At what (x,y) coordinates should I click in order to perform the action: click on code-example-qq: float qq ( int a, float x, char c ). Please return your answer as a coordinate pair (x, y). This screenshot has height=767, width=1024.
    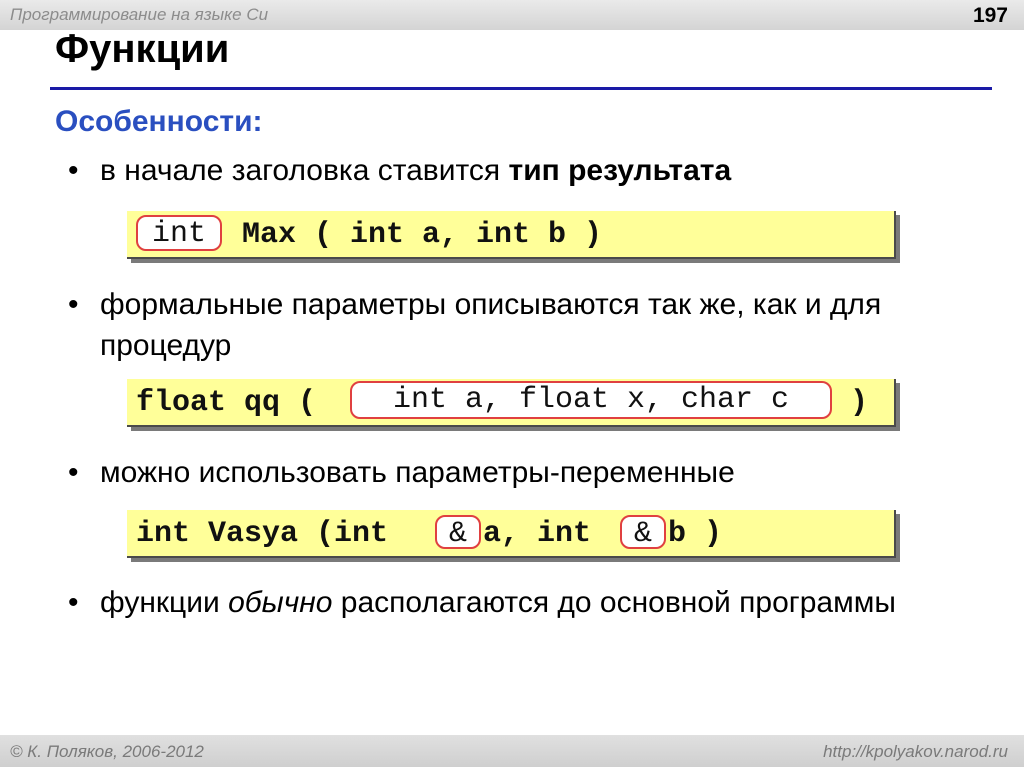
    Looking at the image, I should click on (511, 403).